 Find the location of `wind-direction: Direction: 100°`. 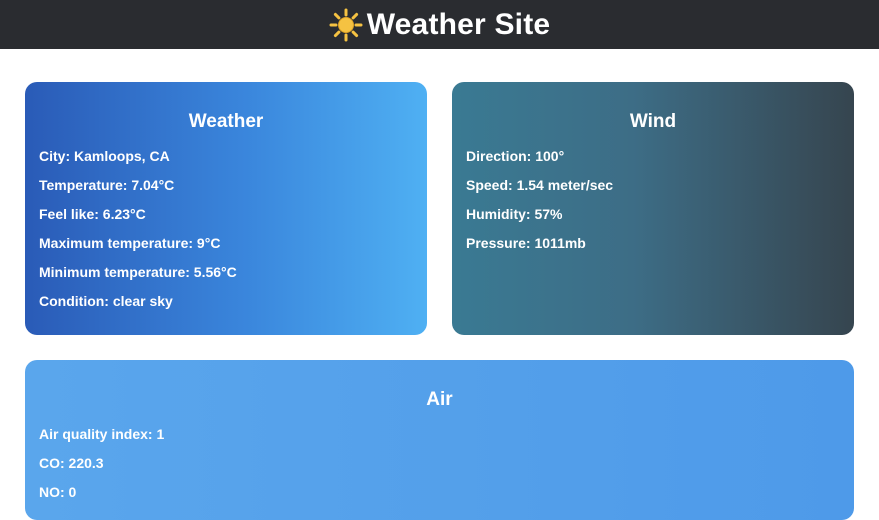

wind-direction: Direction: 100° is located at coordinates (515, 156).